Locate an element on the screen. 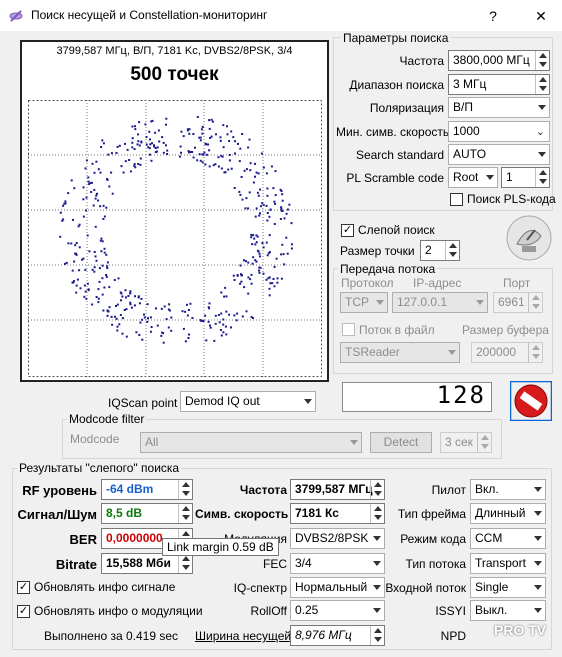 Image resolution: width=562 pixels, height=657 pixels. update-signal-label: Обновлять инфо сигнале is located at coordinates (105, 587).